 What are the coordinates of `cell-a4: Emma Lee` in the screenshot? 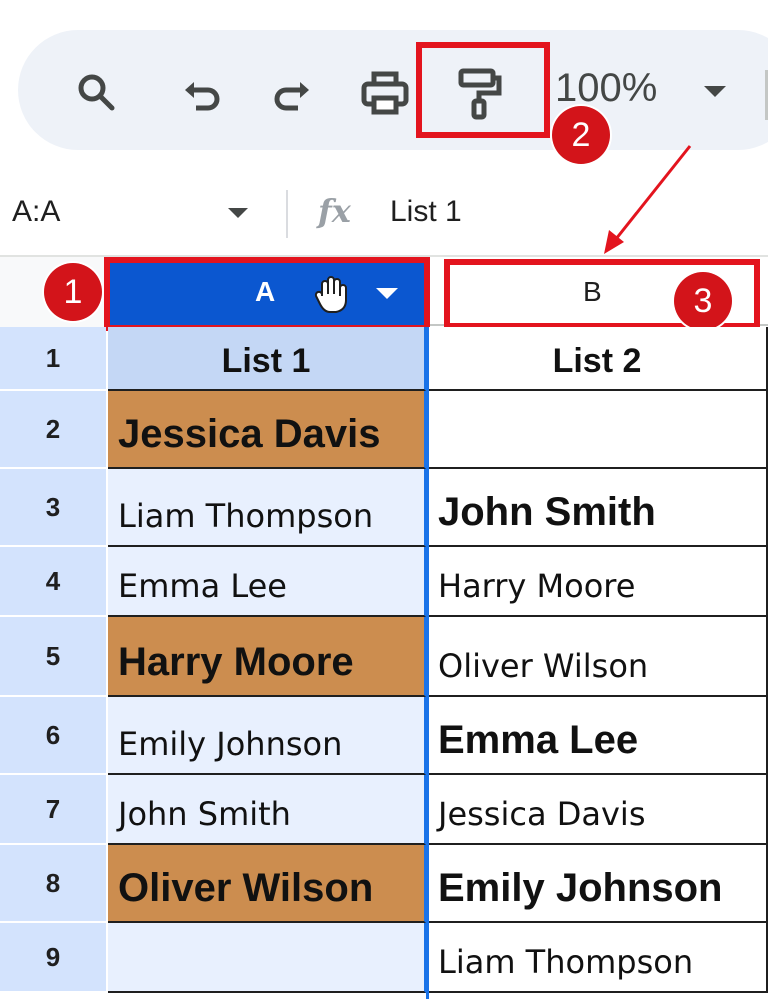 It's located at (267, 582).